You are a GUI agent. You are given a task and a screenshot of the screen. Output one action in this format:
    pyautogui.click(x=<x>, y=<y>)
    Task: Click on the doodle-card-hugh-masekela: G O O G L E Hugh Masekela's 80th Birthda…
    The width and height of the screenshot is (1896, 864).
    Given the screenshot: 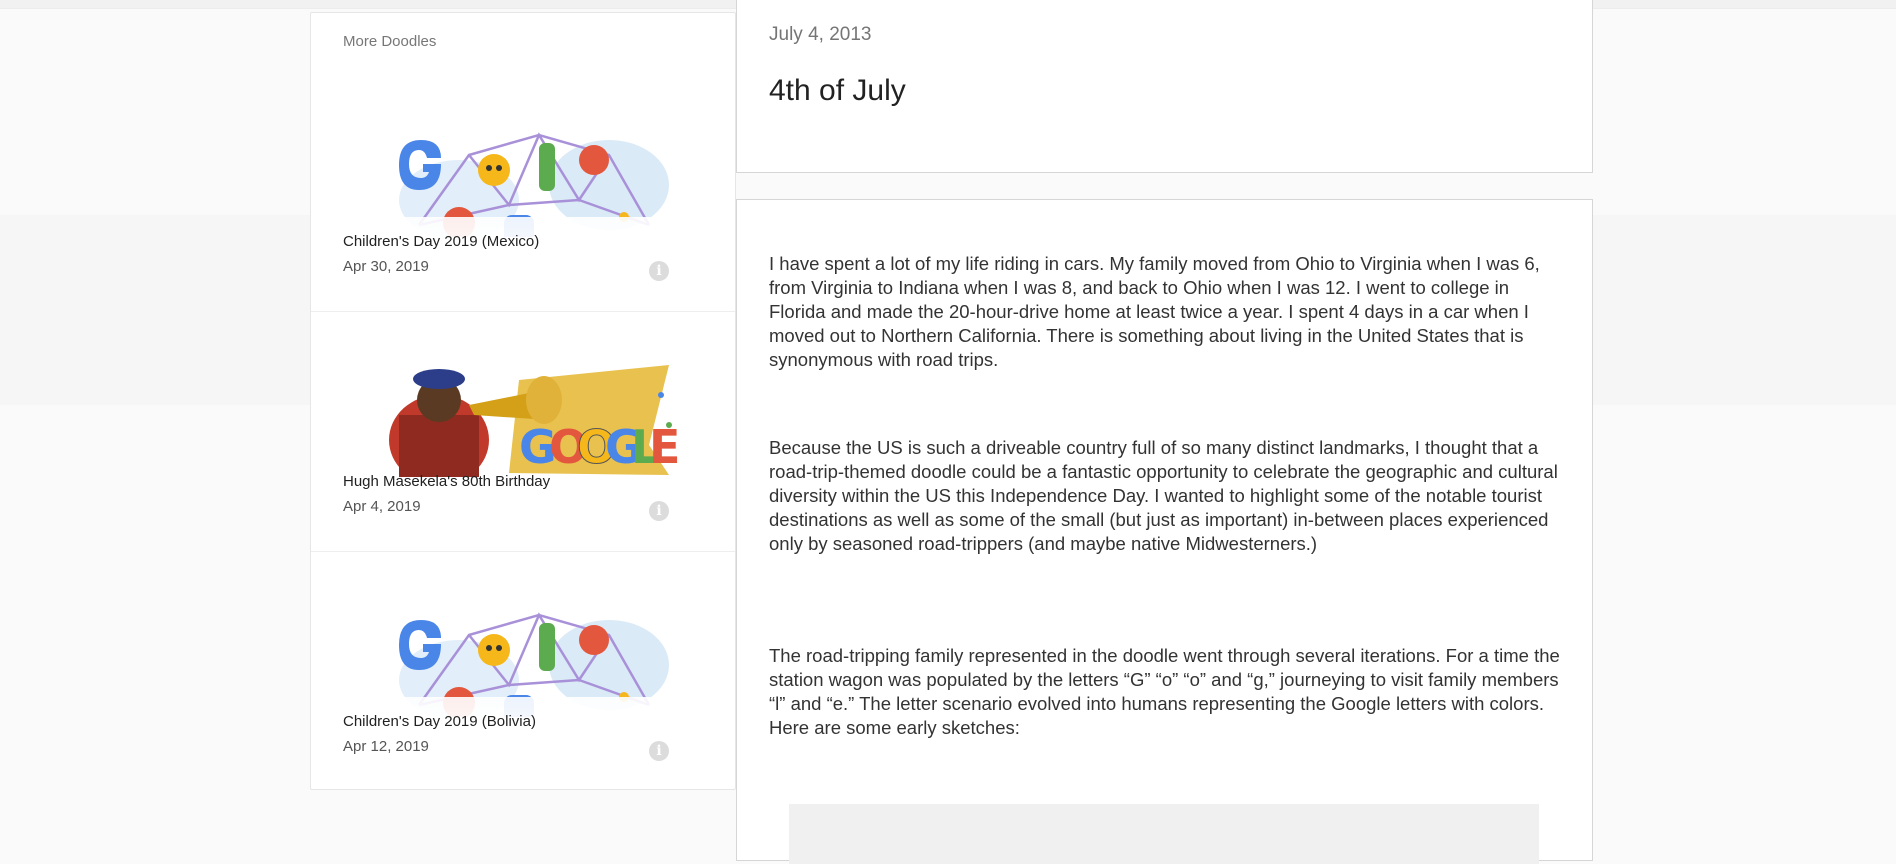 What is the action you would take?
    pyautogui.click(x=523, y=431)
    